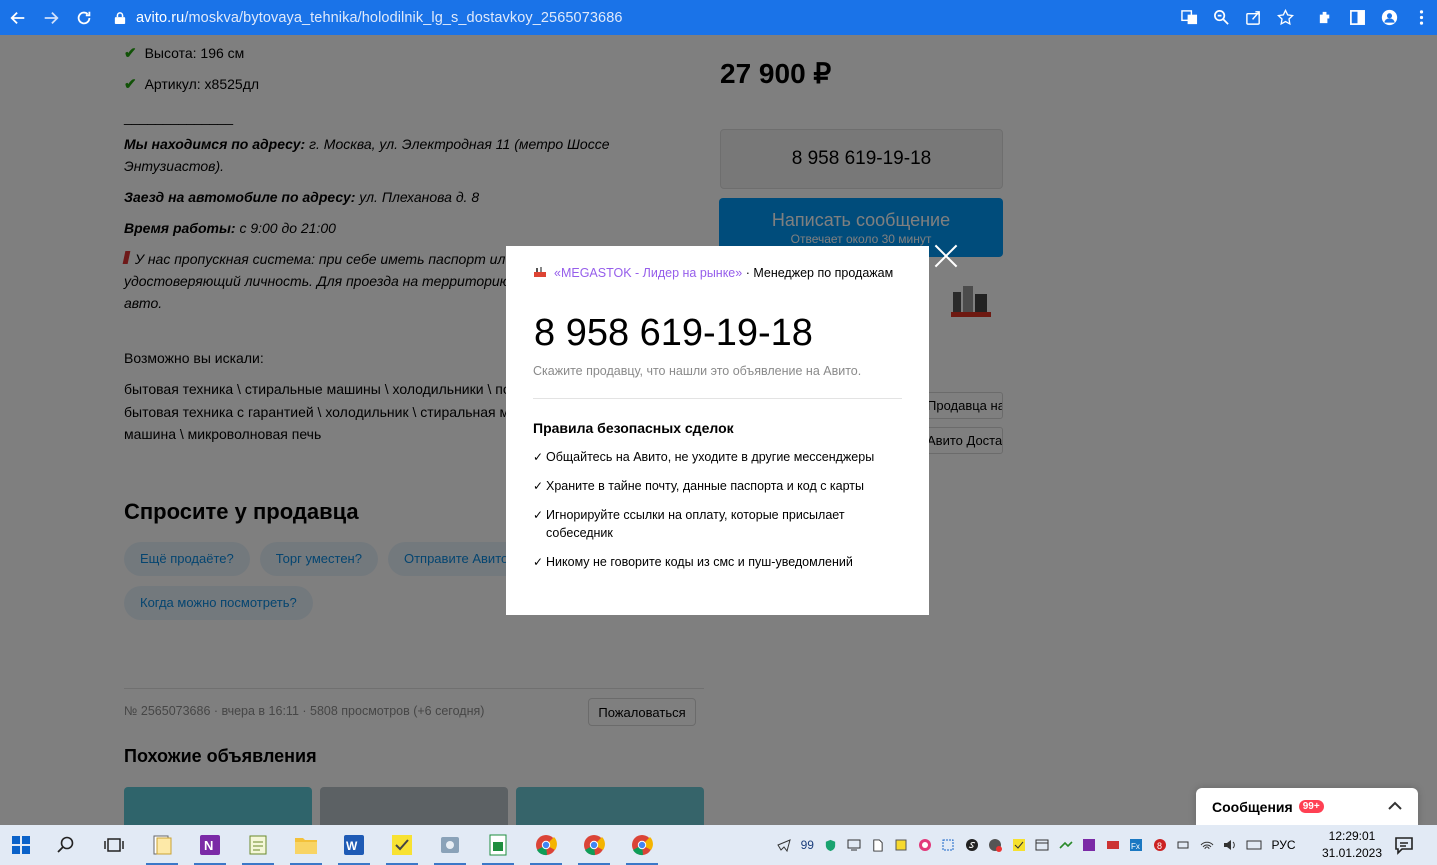  What do you see at coordinates (66, 845) in the screenshot?
I see `search-icon` at bounding box center [66, 845].